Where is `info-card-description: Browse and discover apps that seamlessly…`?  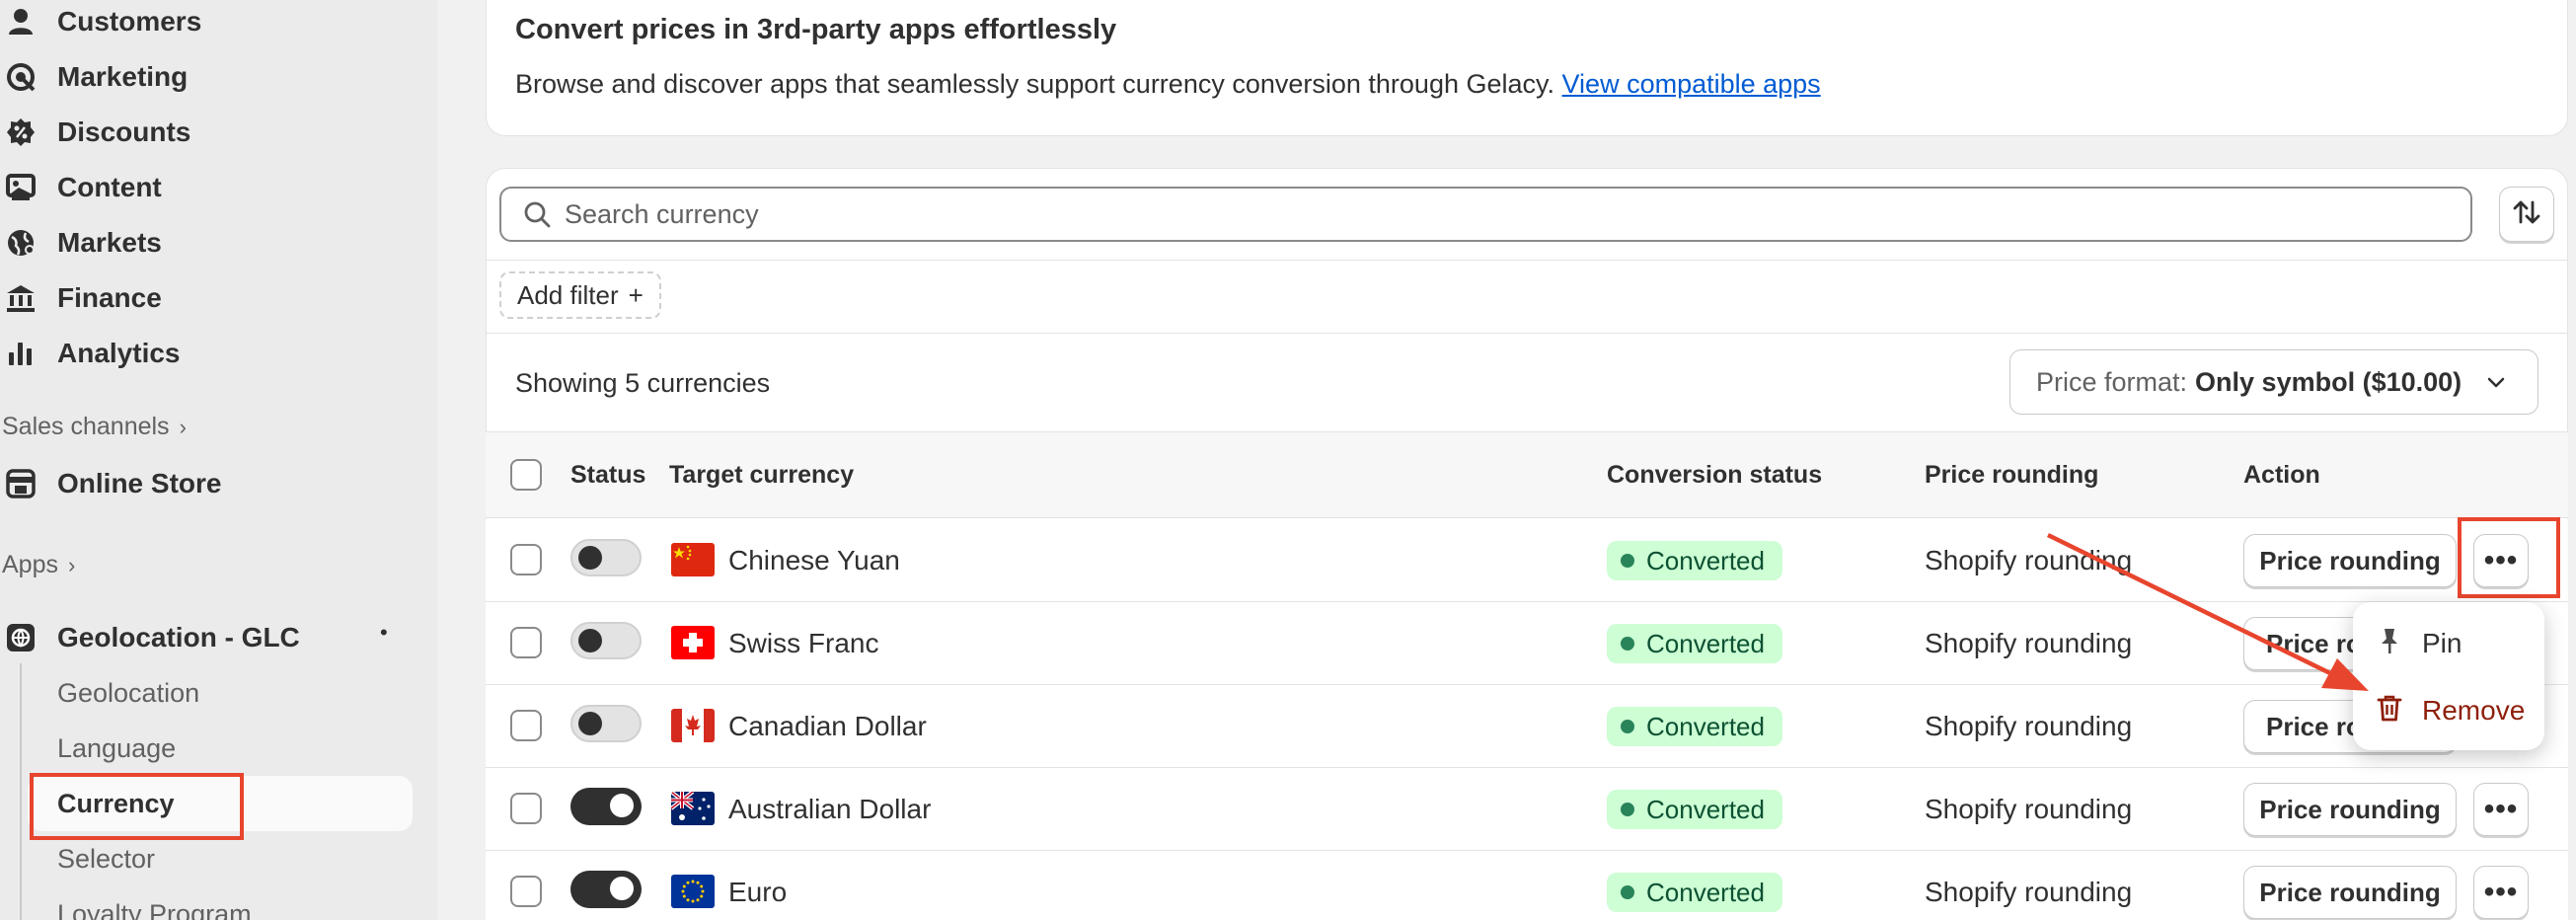 info-card-description: Browse and discover apps that seamlessly… is located at coordinates (1168, 84).